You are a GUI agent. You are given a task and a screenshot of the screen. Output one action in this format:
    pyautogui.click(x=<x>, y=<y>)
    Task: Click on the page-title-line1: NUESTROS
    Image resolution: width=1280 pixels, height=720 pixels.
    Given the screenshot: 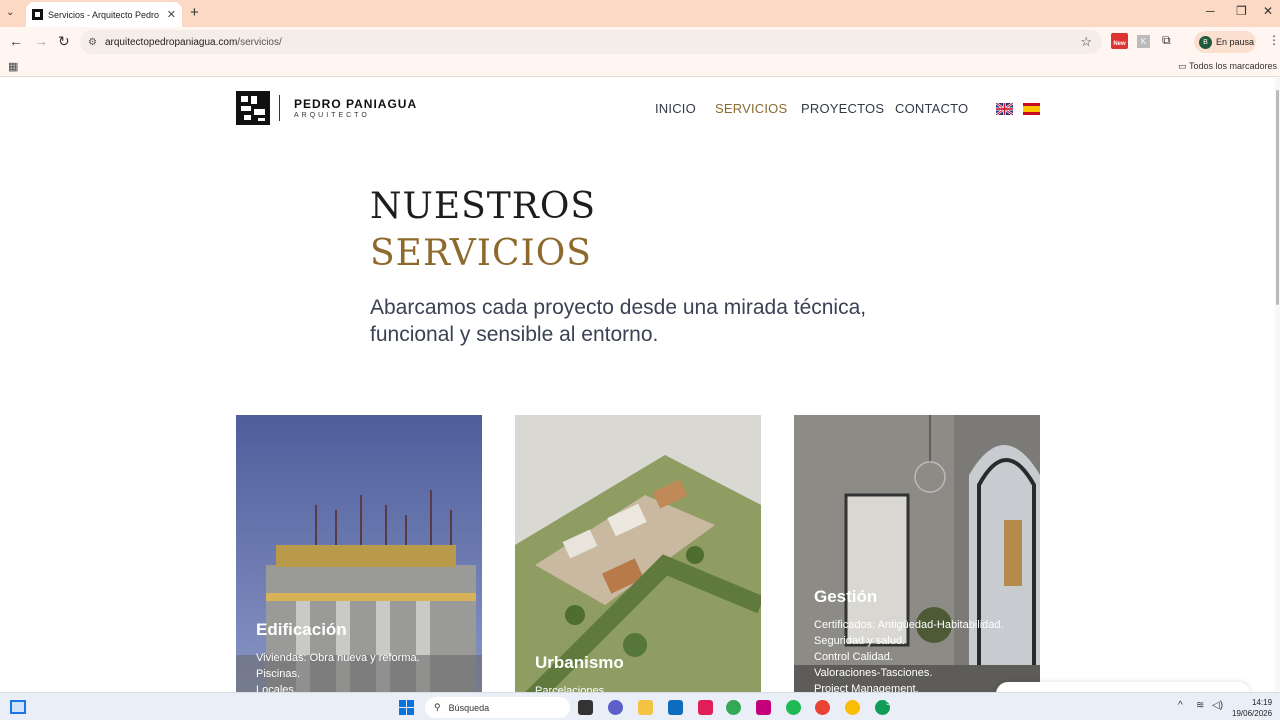 What is the action you would take?
    pyautogui.click(x=483, y=206)
    